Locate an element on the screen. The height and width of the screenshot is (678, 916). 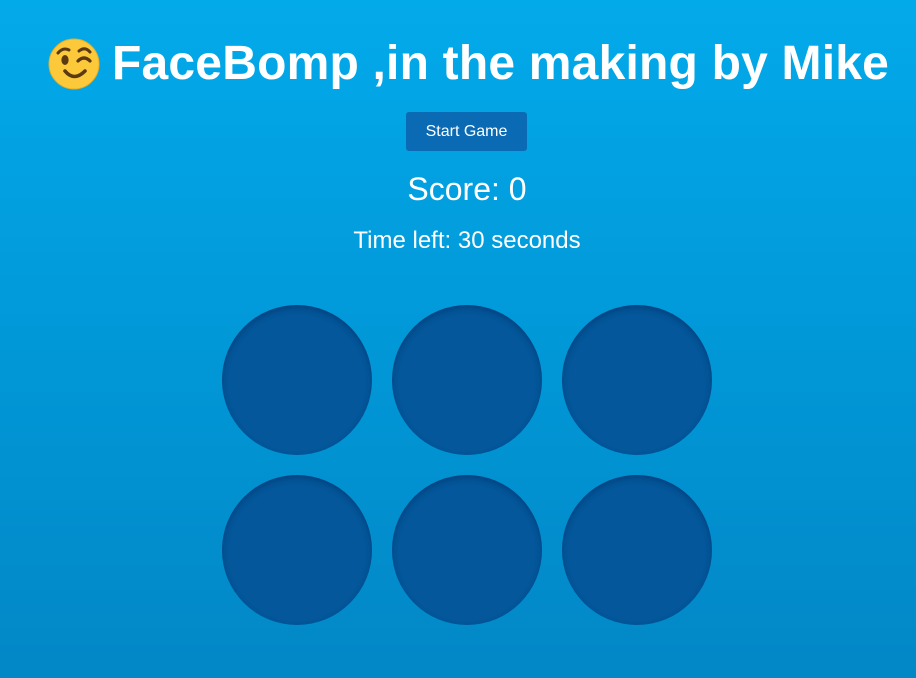
winking-face-icon is located at coordinates (74, 64).